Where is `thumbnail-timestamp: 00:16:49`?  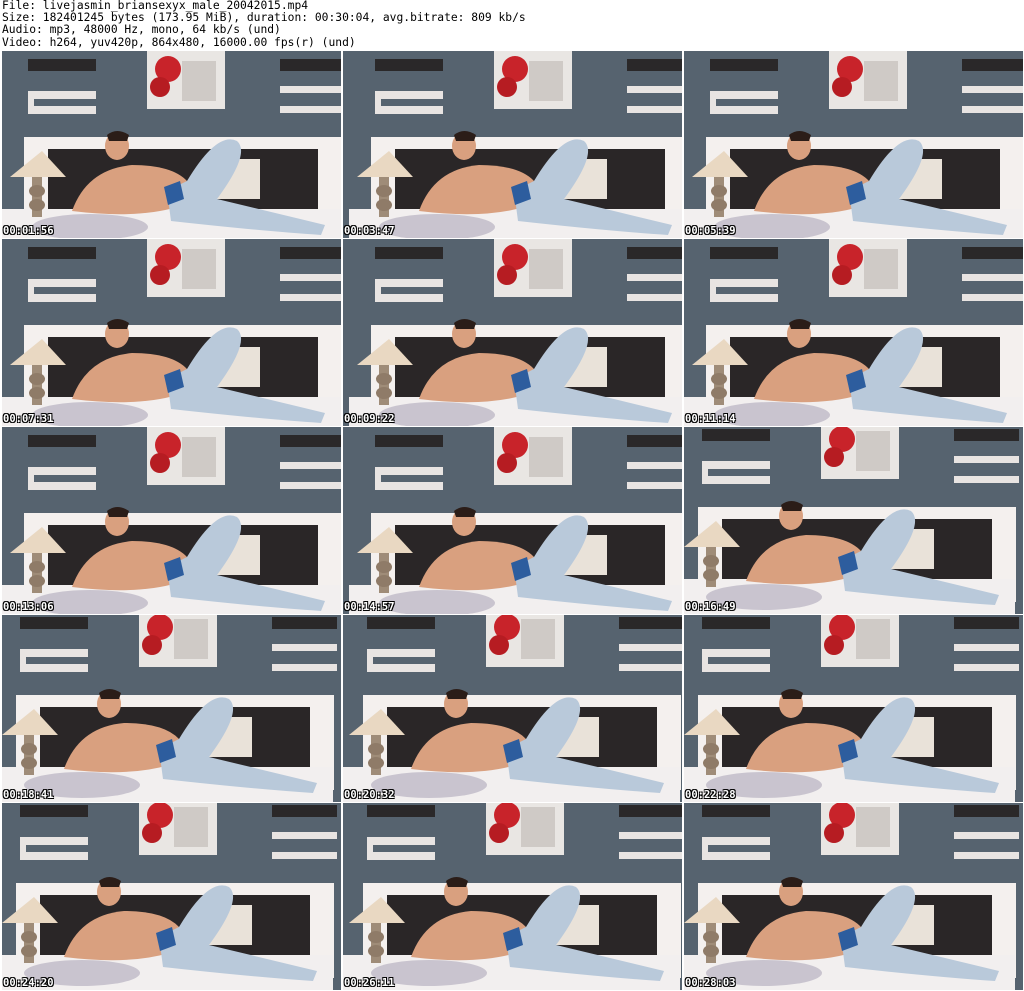
thumbnail-timestamp: 00:16:49 is located at coordinates (710, 607).